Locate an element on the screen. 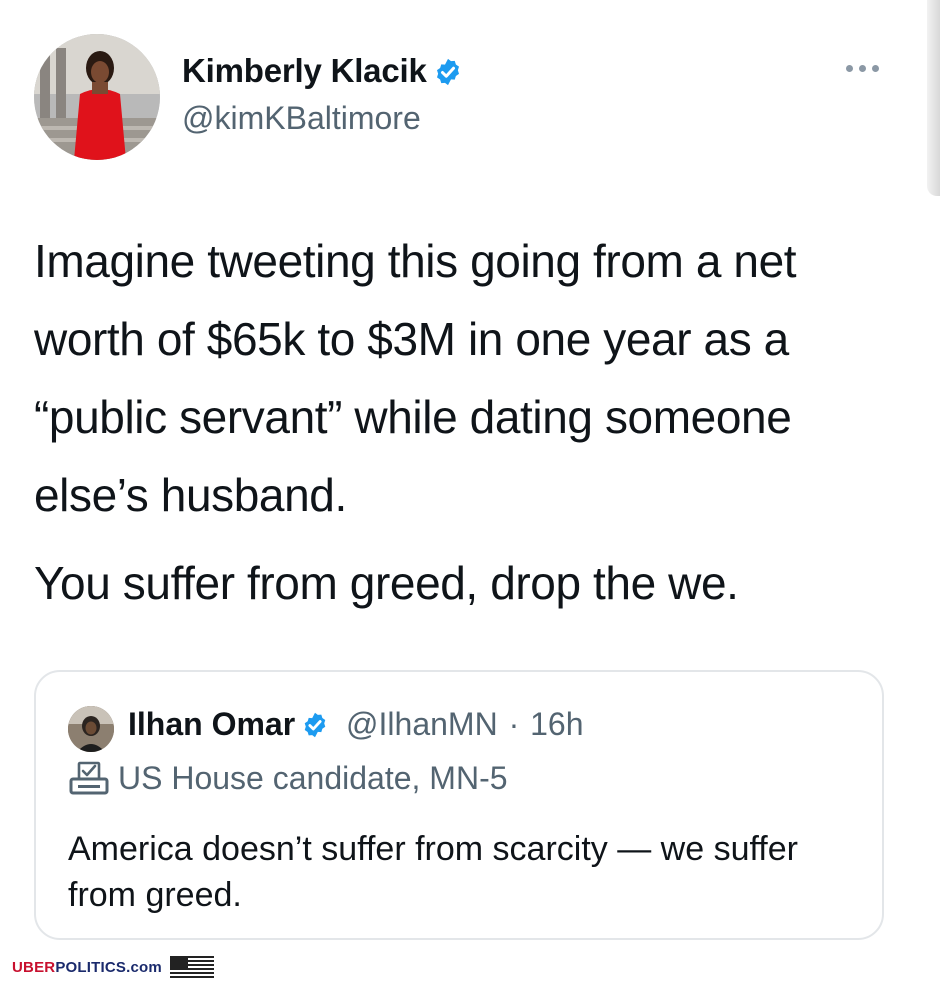  author-name: Kimberly Klacik is located at coordinates (304, 70).